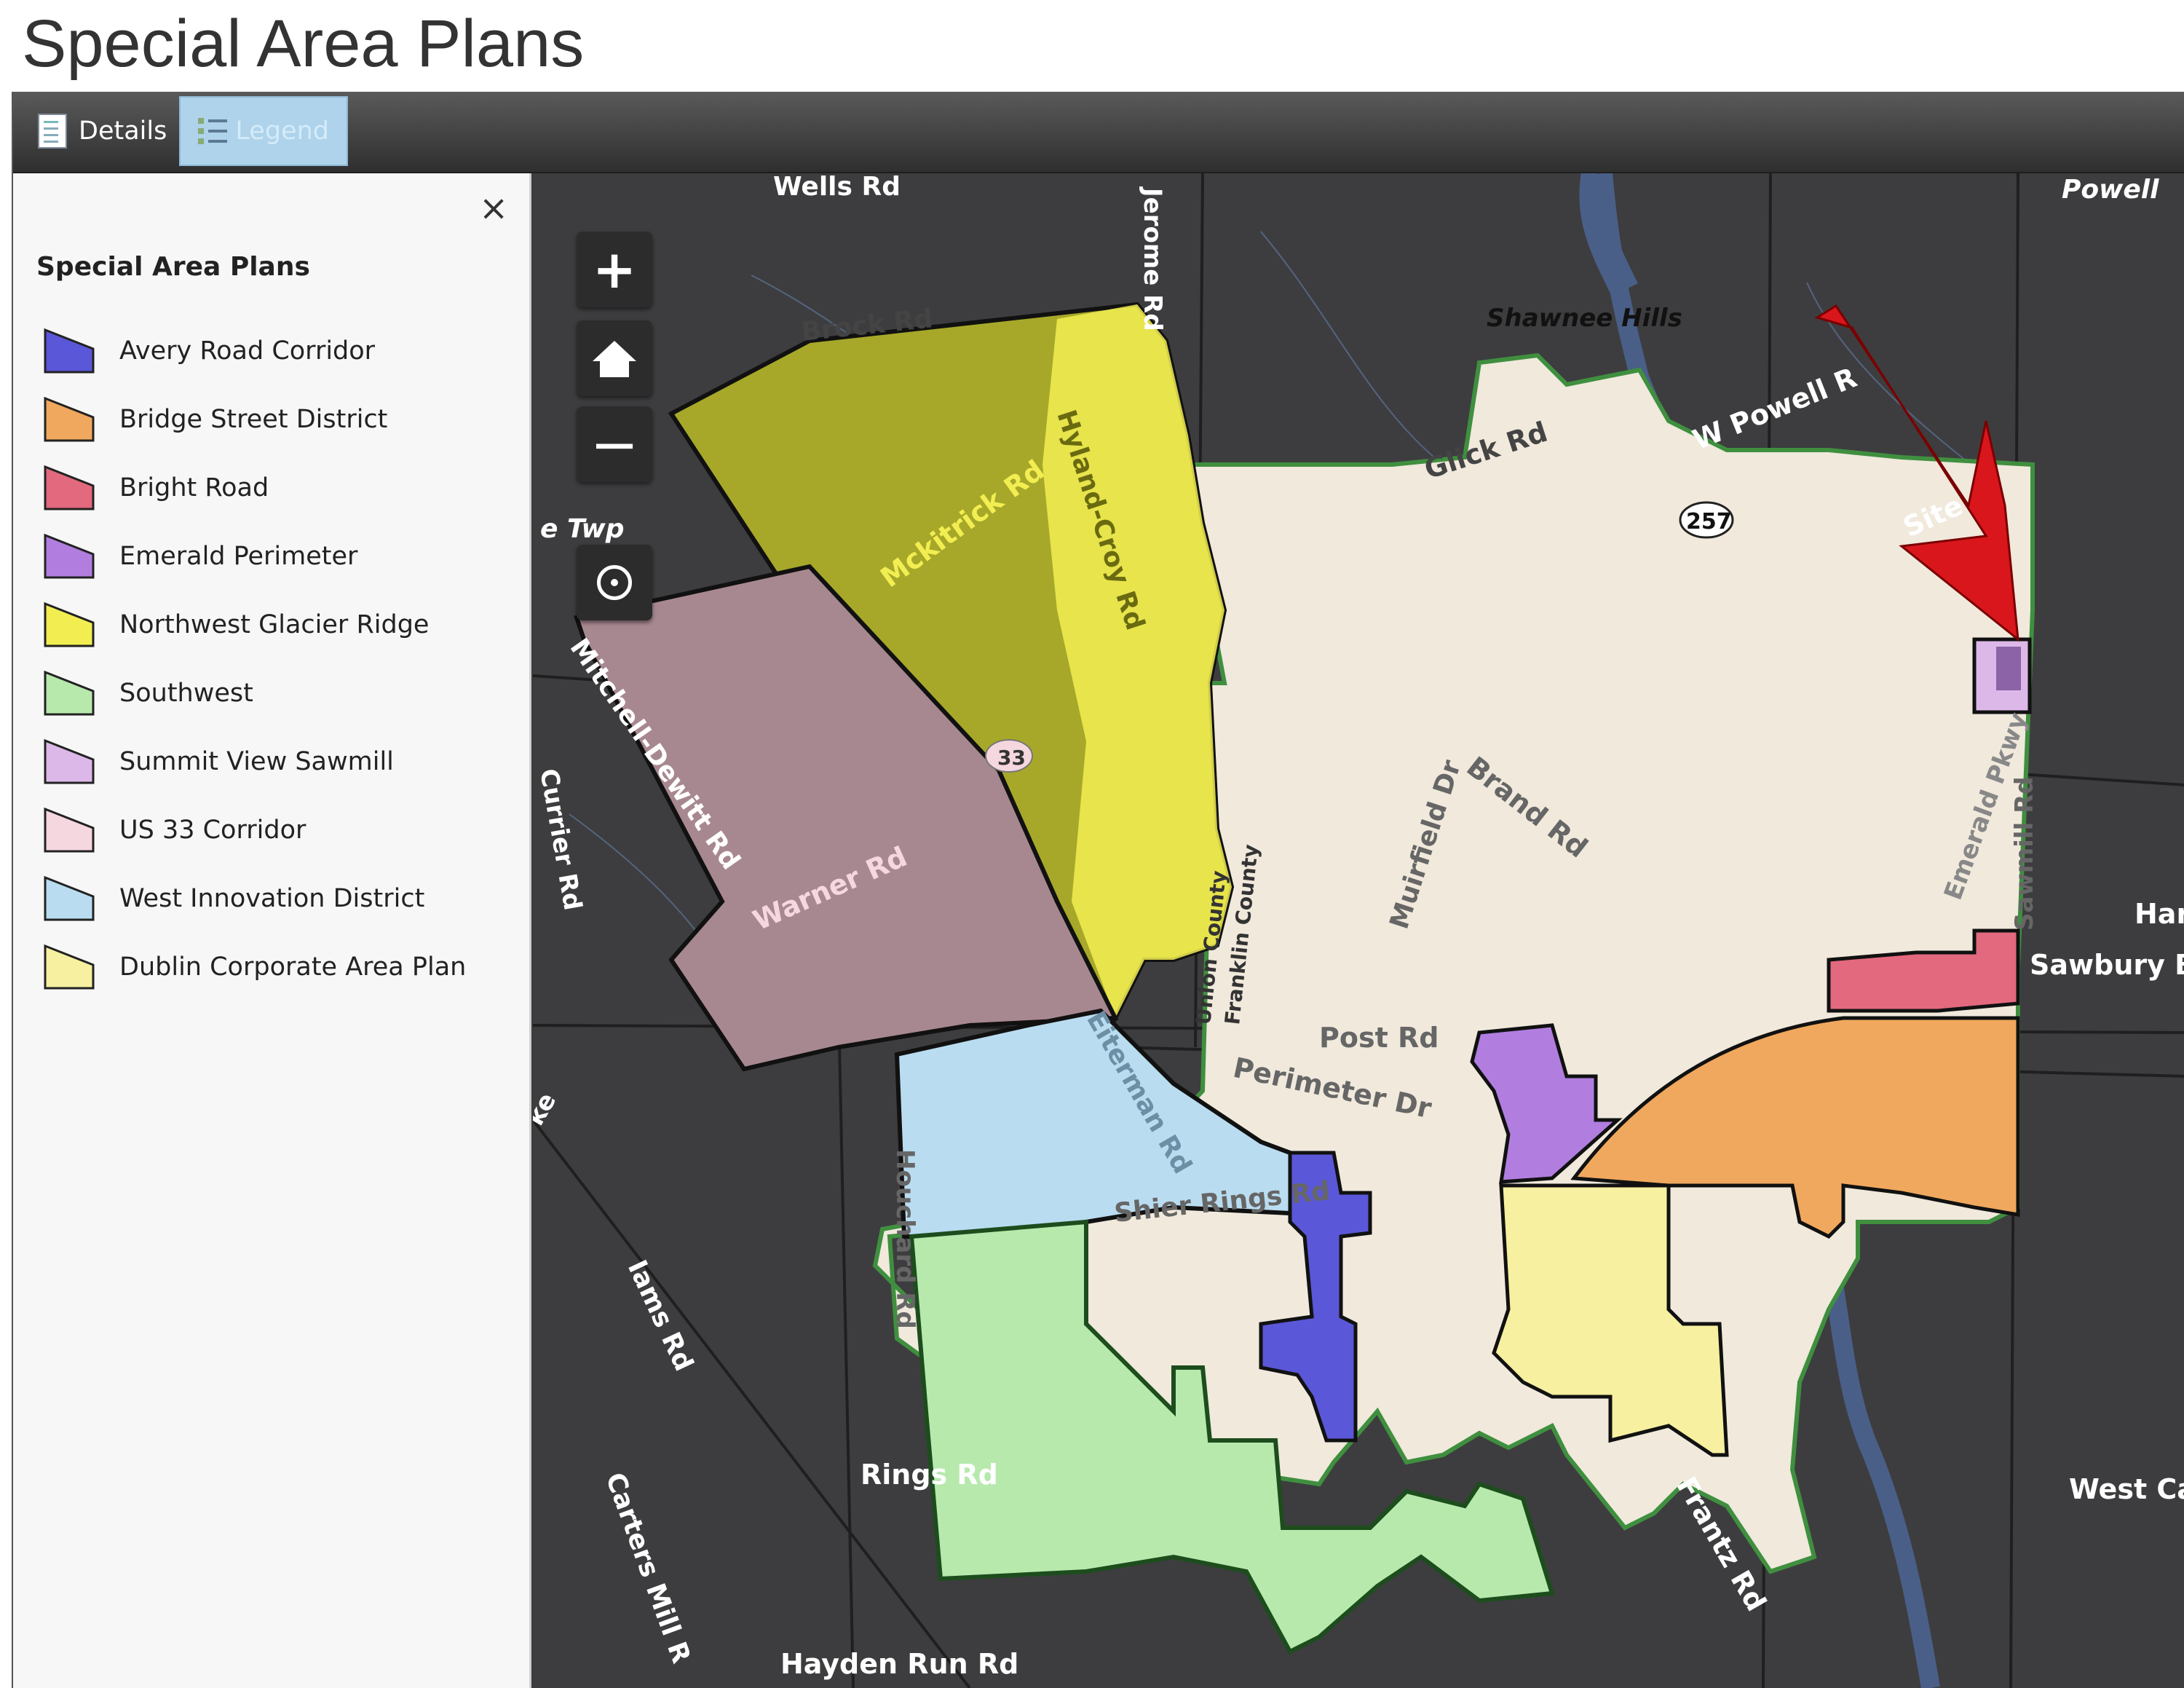 This screenshot has width=2184, height=1688. Describe the element at coordinates (493, 208) in the screenshot. I see `close-icon: ×` at that location.